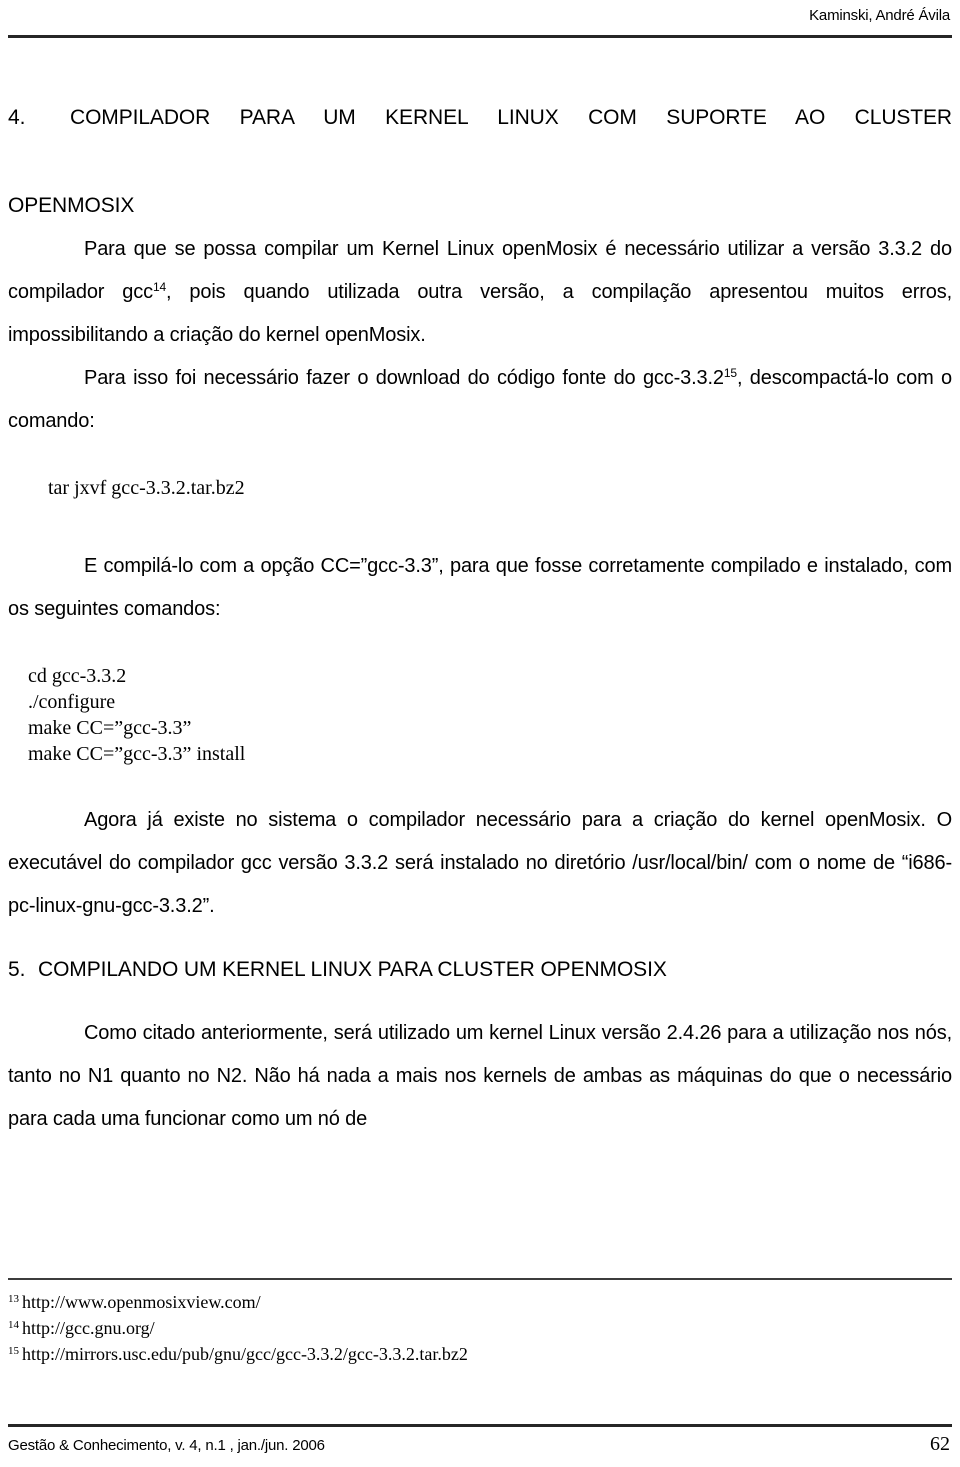 This screenshot has width=960, height=1467. I want to click on footnote-ref-14: 14, so click(159, 287).